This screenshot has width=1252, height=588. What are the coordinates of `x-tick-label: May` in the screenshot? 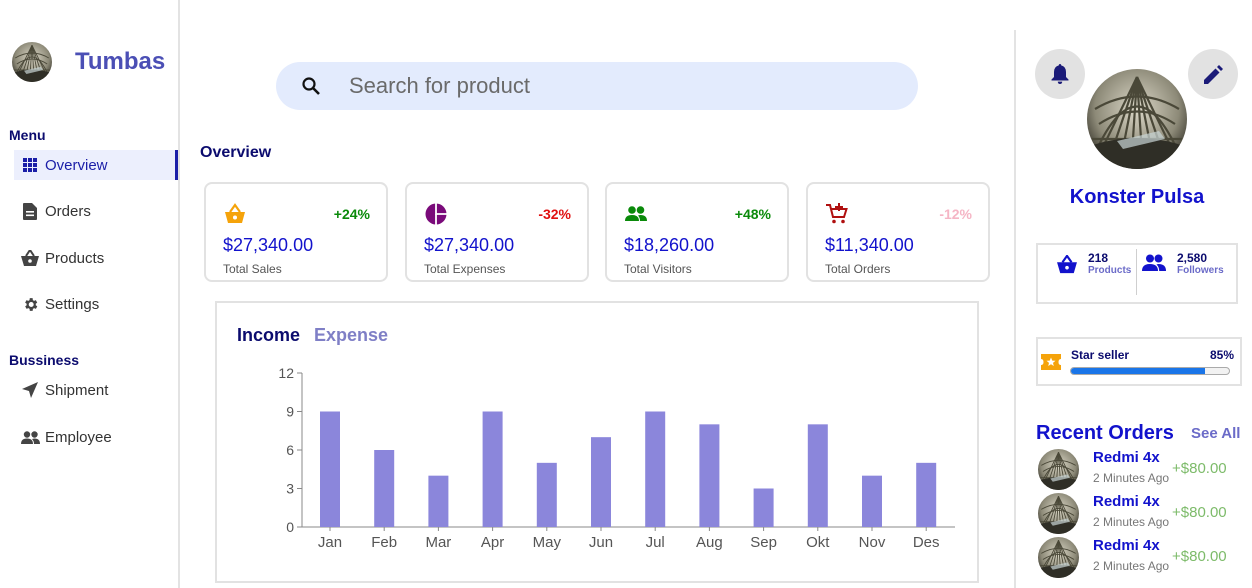 It's located at (547, 542).